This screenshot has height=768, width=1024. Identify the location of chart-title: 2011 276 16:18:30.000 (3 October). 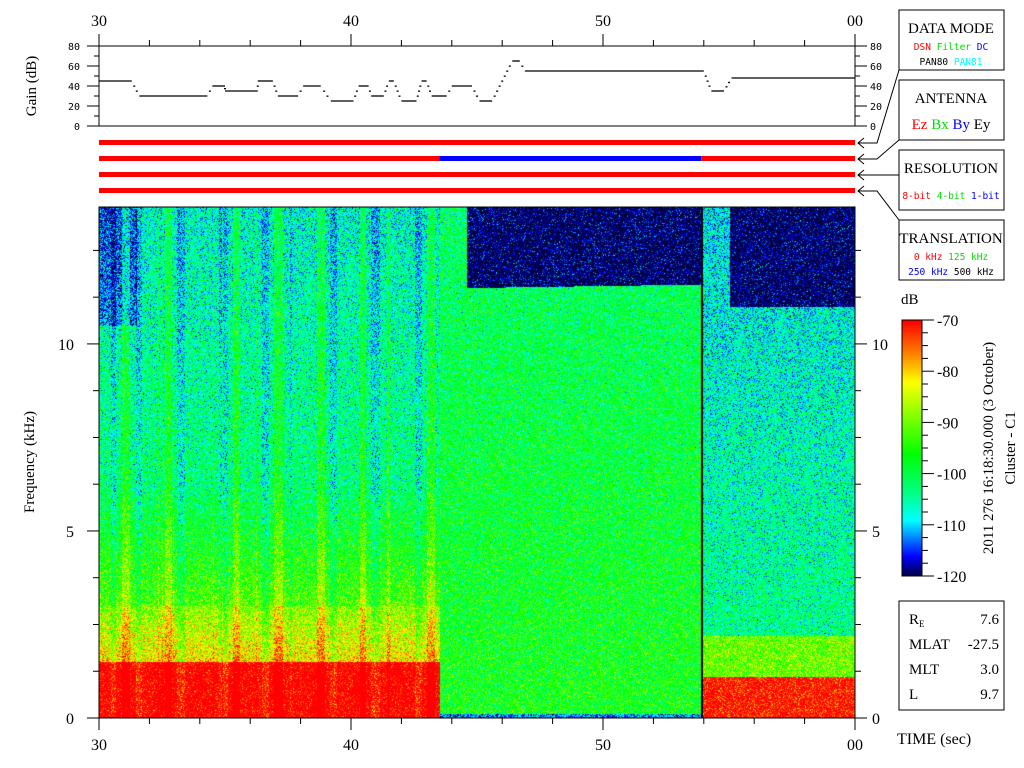
(989, 448).